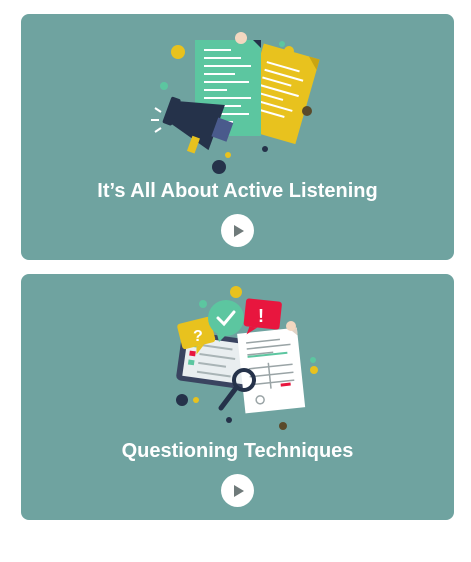 The width and height of the screenshot is (471, 562). I want to click on questions-checklist-magnifier-icon: ? !, so click(247, 358).